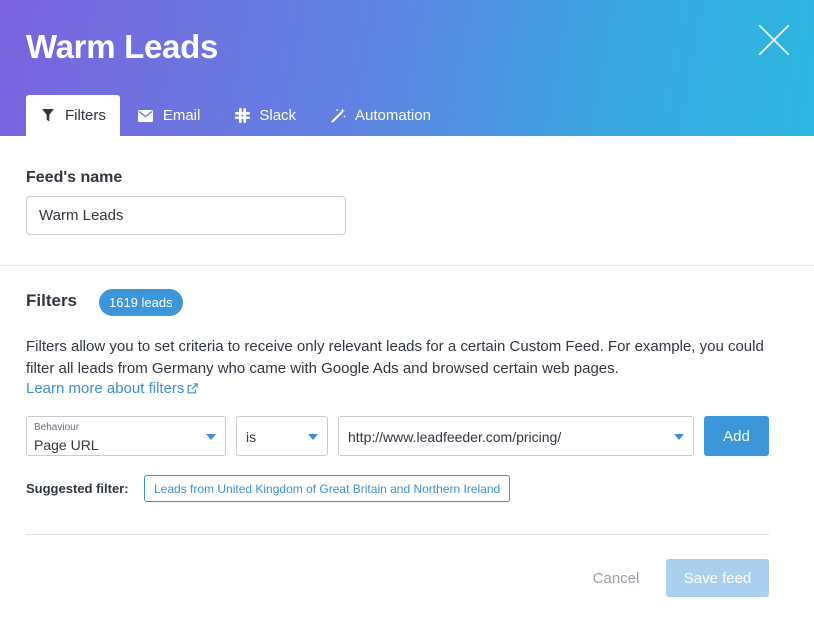 Image resolution: width=814 pixels, height=619 pixels. I want to click on filters-title: Filters, so click(52, 300).